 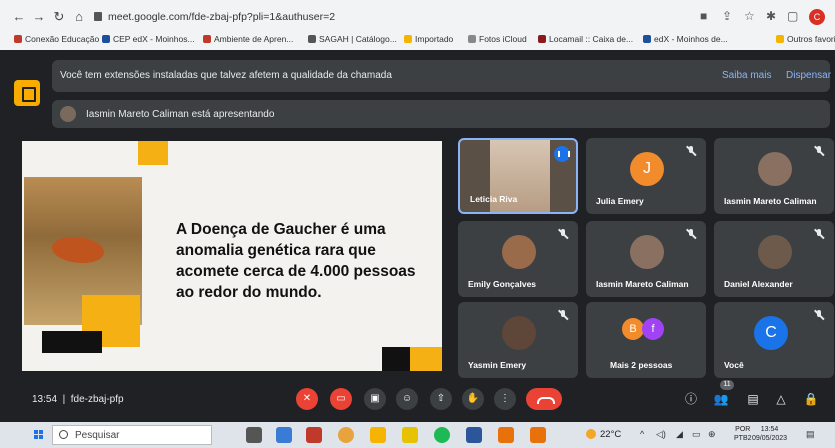 I want to click on participant-tile: Yasmin Emery, so click(x=518, y=340).